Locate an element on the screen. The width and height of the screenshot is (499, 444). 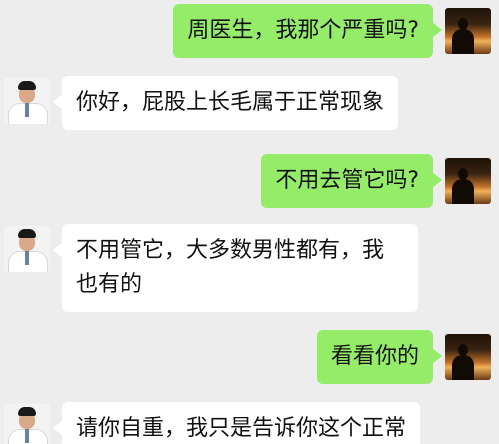
message-row-outgoing: 周医生，我那个严重吗? is located at coordinates (249, 32).